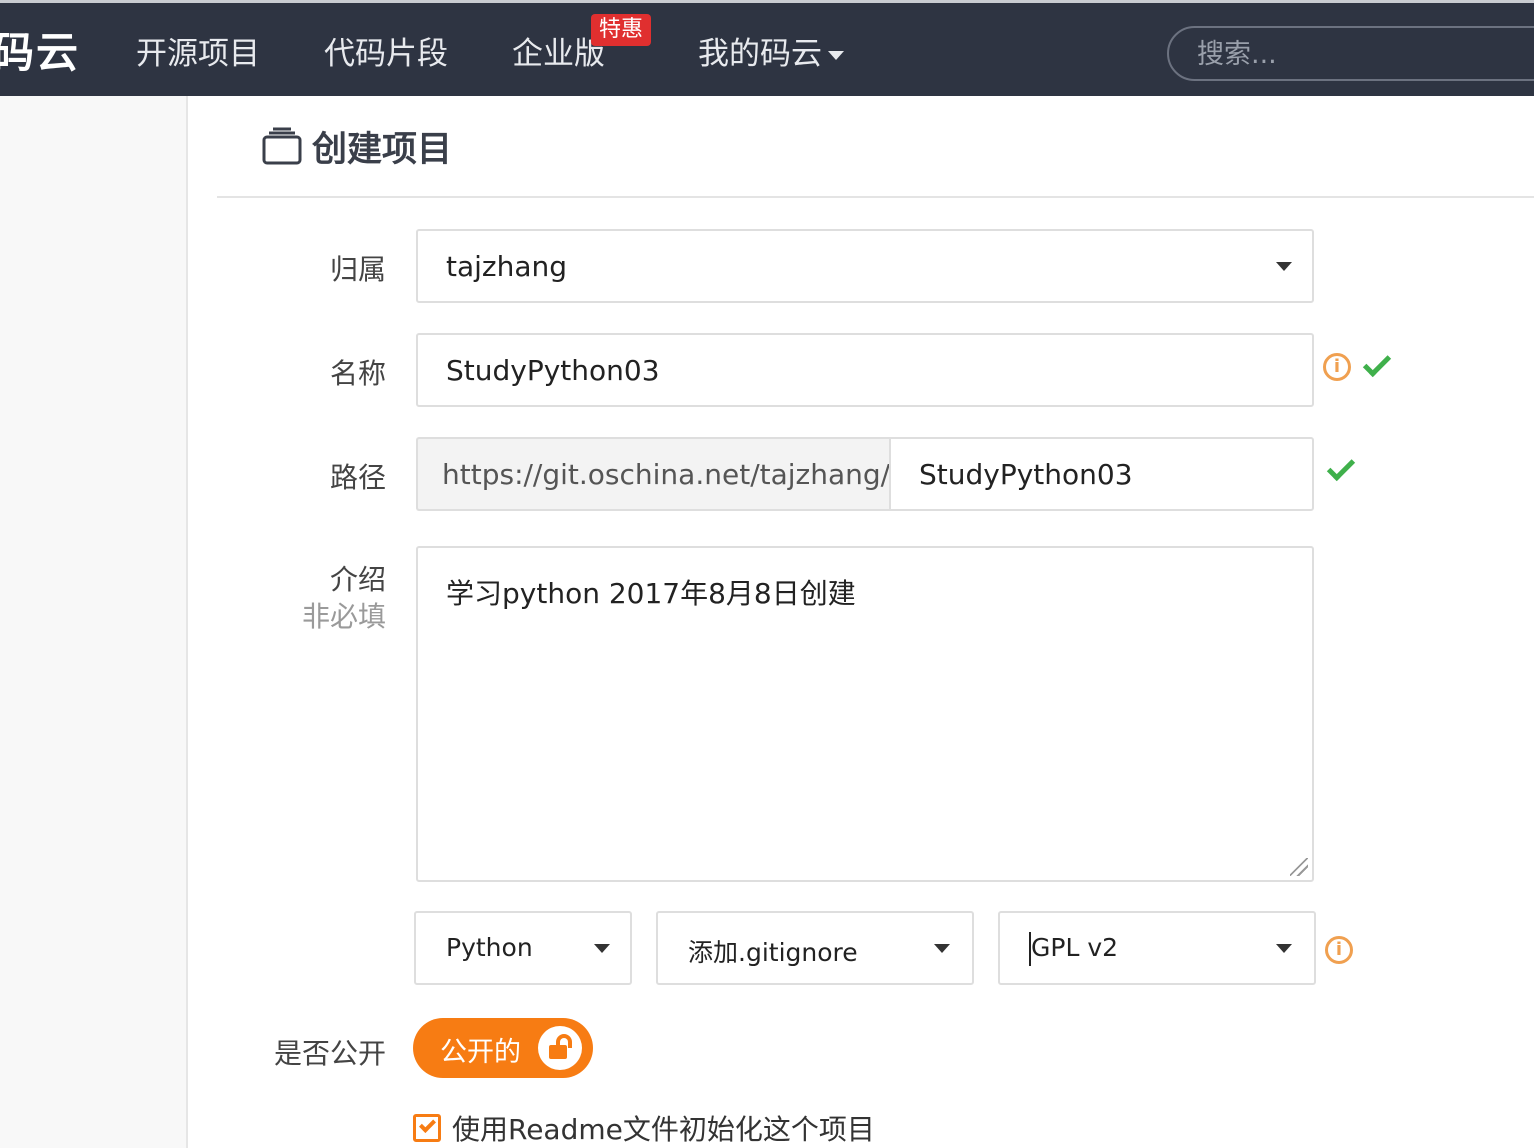 The width and height of the screenshot is (1534, 1148). I want to click on language-select-value: Python, so click(489, 947).